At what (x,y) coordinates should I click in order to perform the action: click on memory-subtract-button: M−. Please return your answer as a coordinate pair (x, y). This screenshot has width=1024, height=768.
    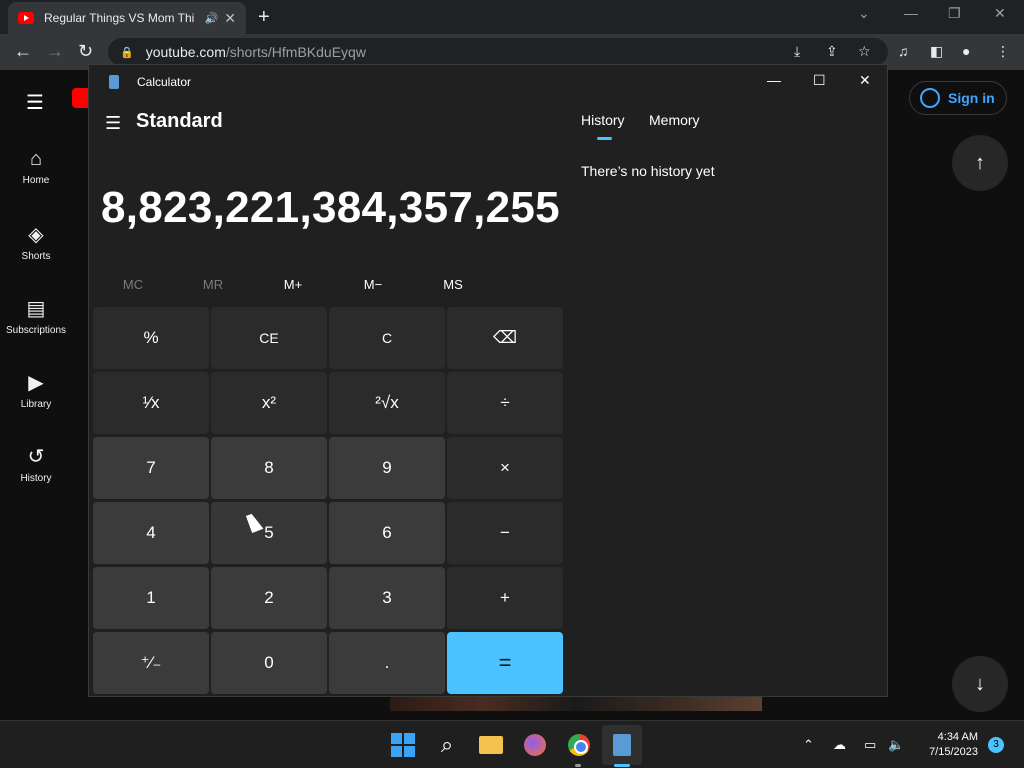
    Looking at the image, I should click on (373, 284).